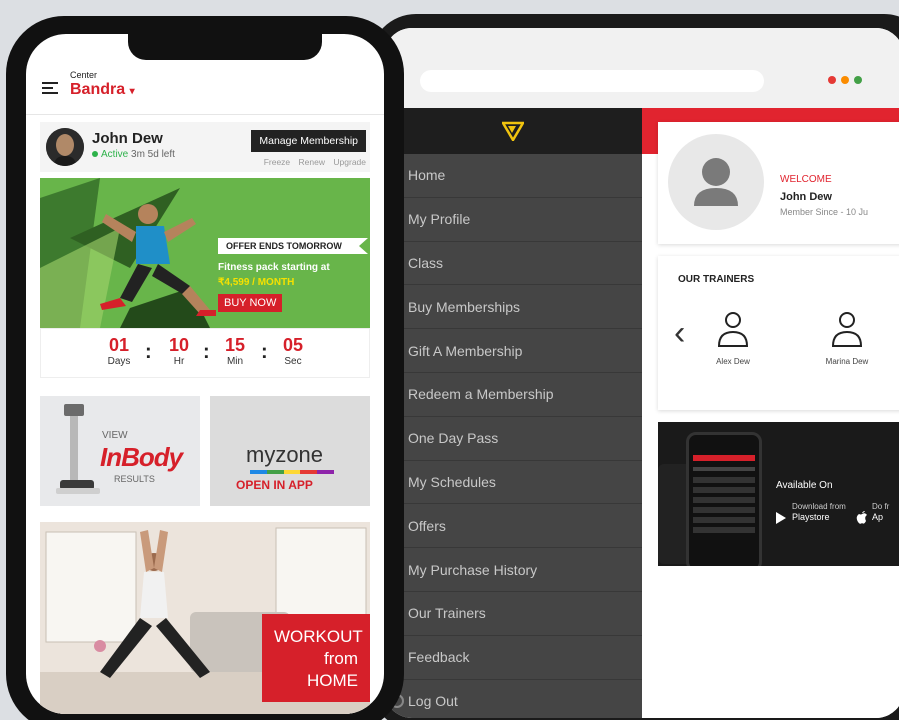  Describe the element at coordinates (316, 658) in the screenshot. I see `workout-badge: WORKOUT from HOME` at that location.